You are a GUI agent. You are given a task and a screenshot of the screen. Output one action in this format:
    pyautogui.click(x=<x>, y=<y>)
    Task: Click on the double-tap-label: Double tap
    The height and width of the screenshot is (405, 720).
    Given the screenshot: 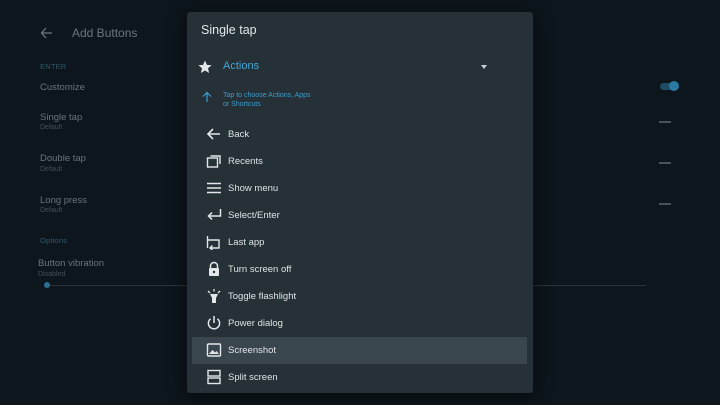 What is the action you would take?
    pyautogui.click(x=63, y=158)
    